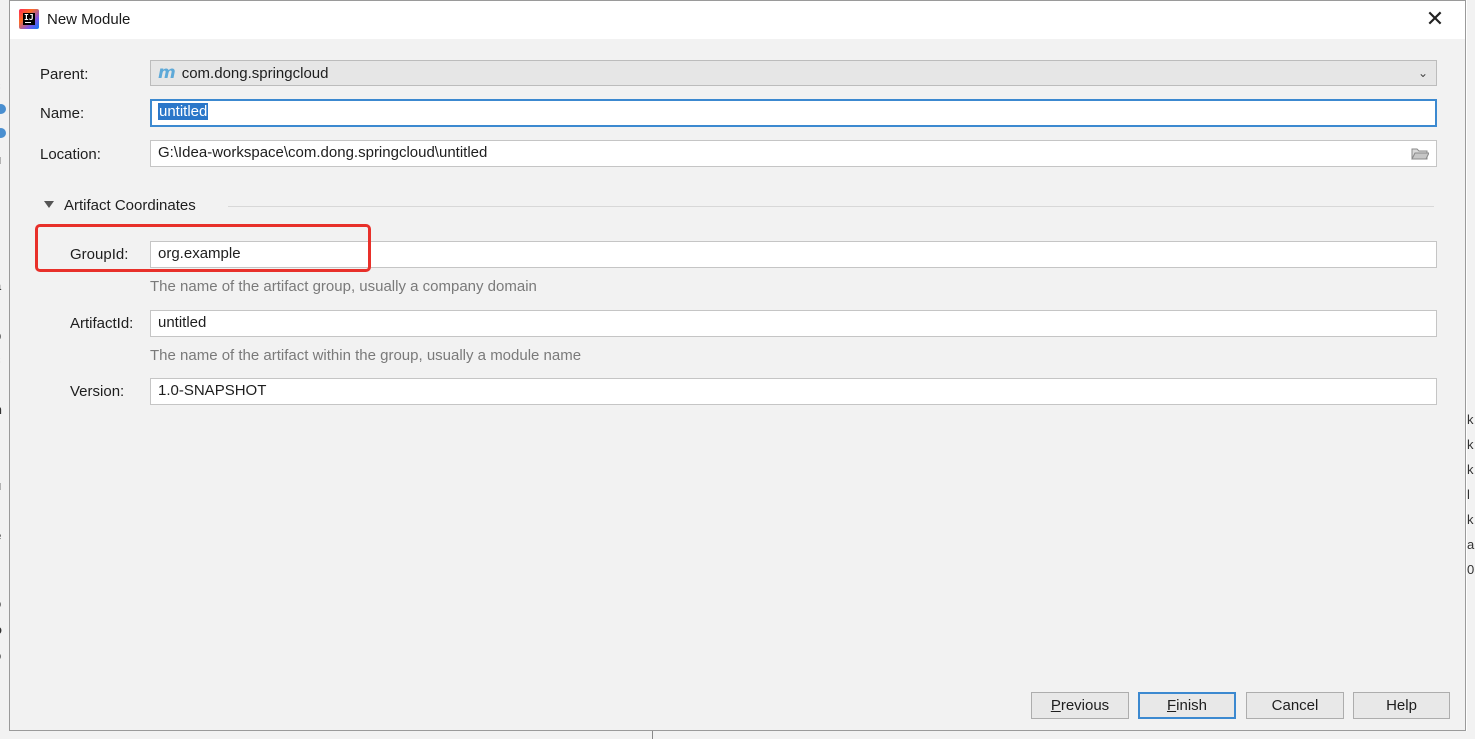 This screenshot has height=739, width=1475. Describe the element at coordinates (4, 369) in the screenshot. I see `background-ide-left: c u t a s p c n u e o o o` at that location.